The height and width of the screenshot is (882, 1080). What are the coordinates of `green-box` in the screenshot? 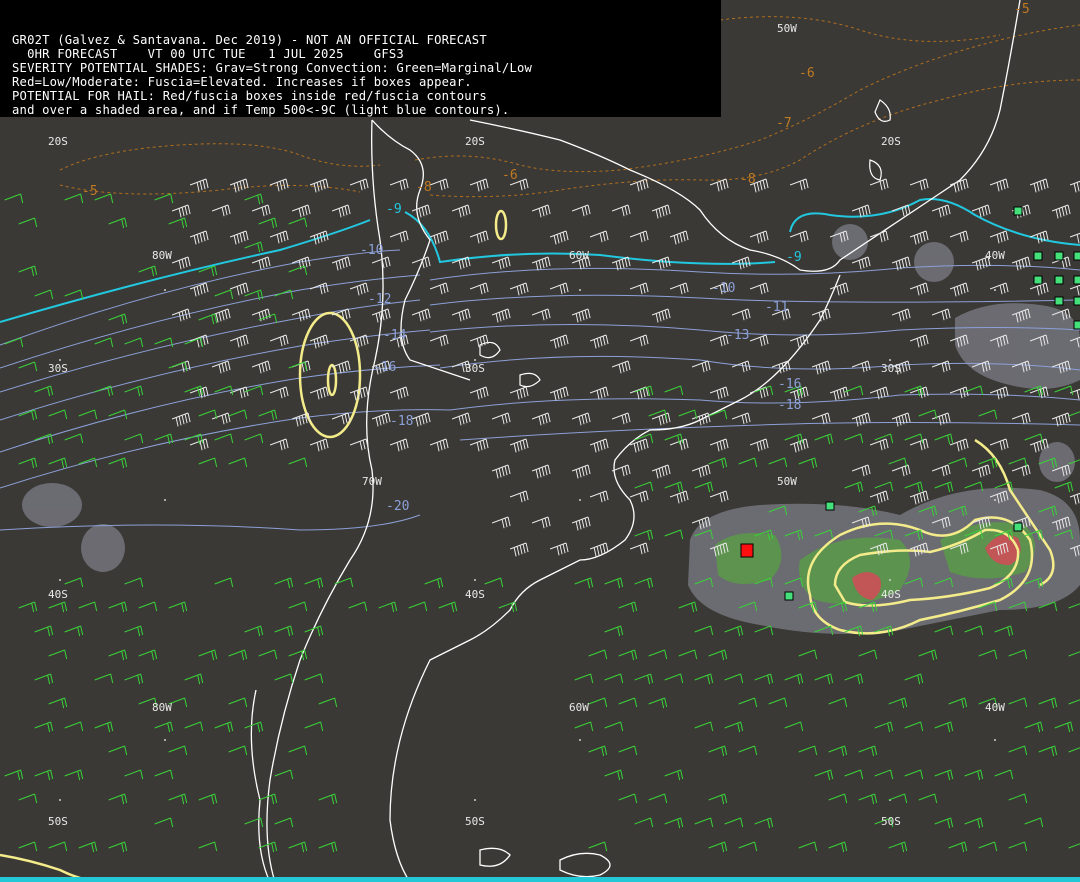 It's located at (789, 596).